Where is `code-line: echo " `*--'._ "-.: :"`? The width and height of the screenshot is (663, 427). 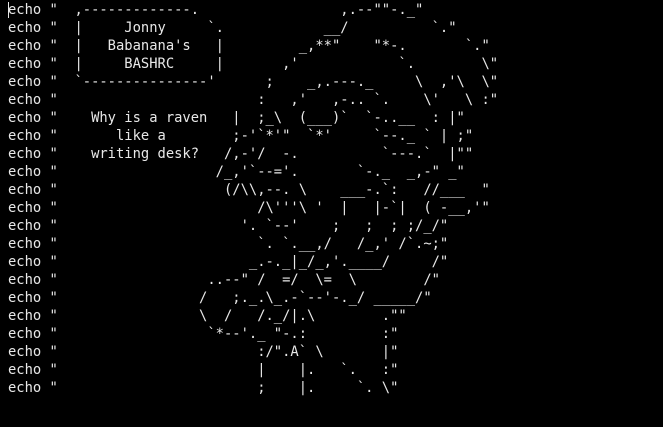
code-line: echo " `*--'._ "-.: :" is located at coordinates (203, 334).